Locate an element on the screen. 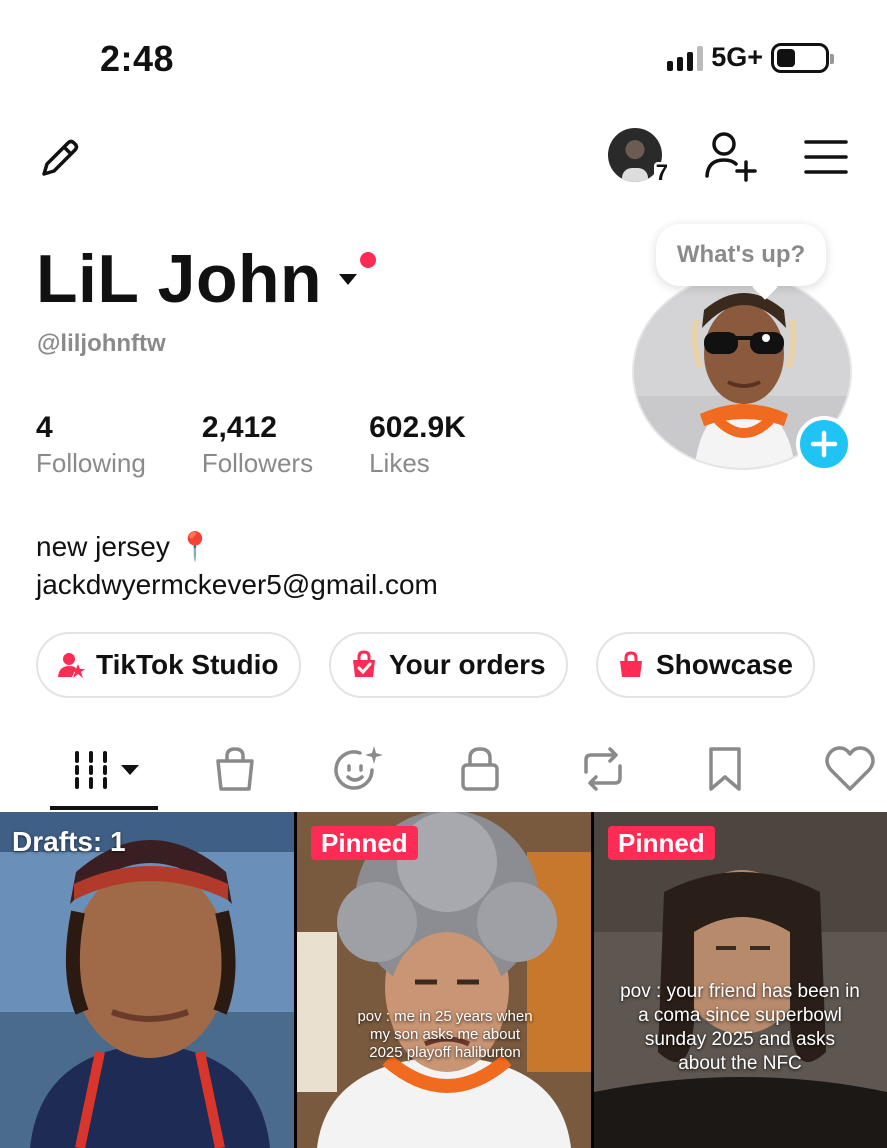 This screenshot has width=887, height=1148. tab-private is located at coordinates (480, 769).